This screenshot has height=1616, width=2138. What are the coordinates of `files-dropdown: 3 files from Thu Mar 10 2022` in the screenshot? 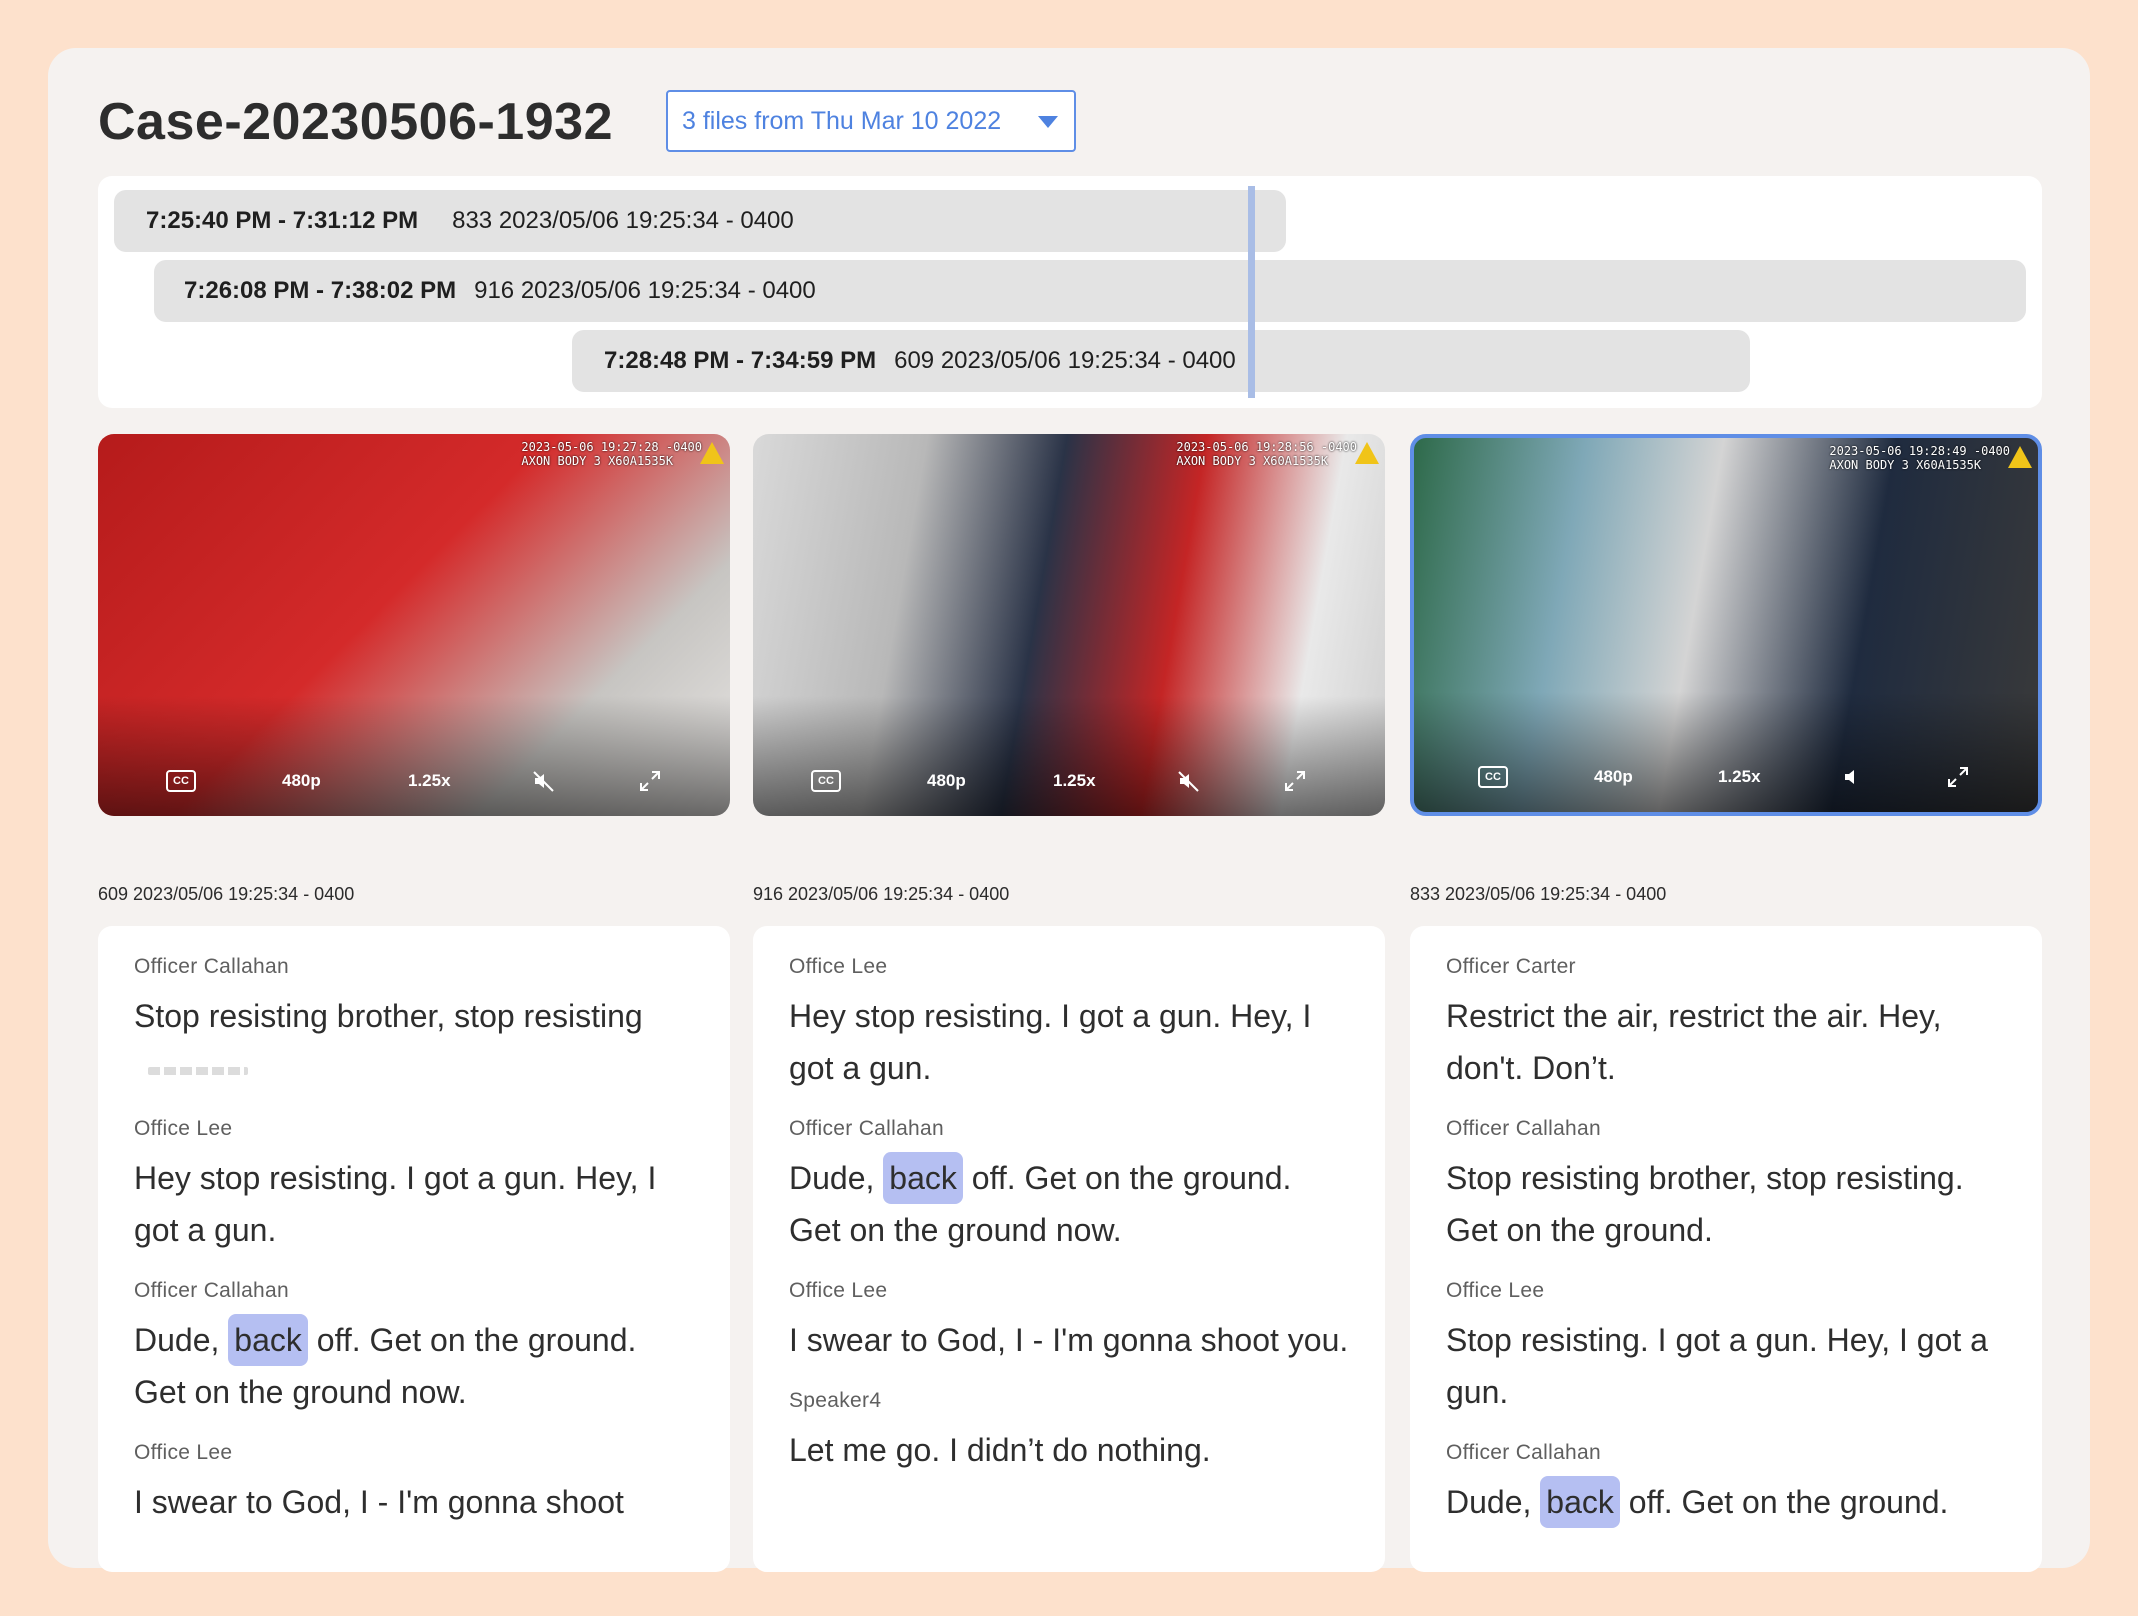 It's located at (871, 121).